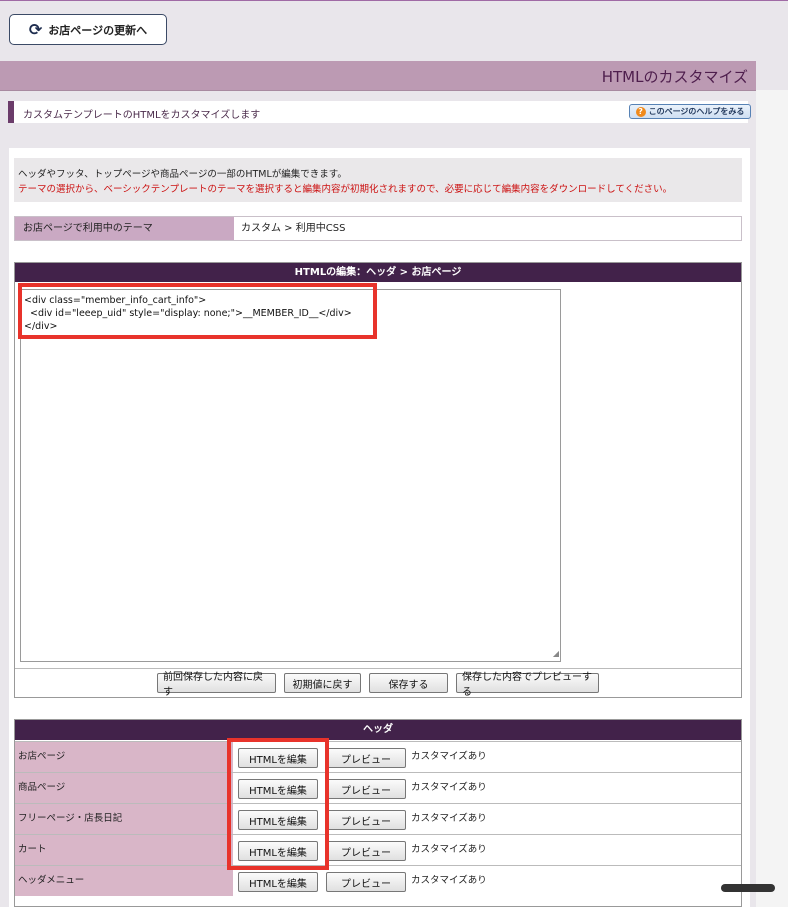 The width and height of the screenshot is (788, 907). Describe the element at coordinates (378, 668) in the screenshot. I see `divider` at that location.